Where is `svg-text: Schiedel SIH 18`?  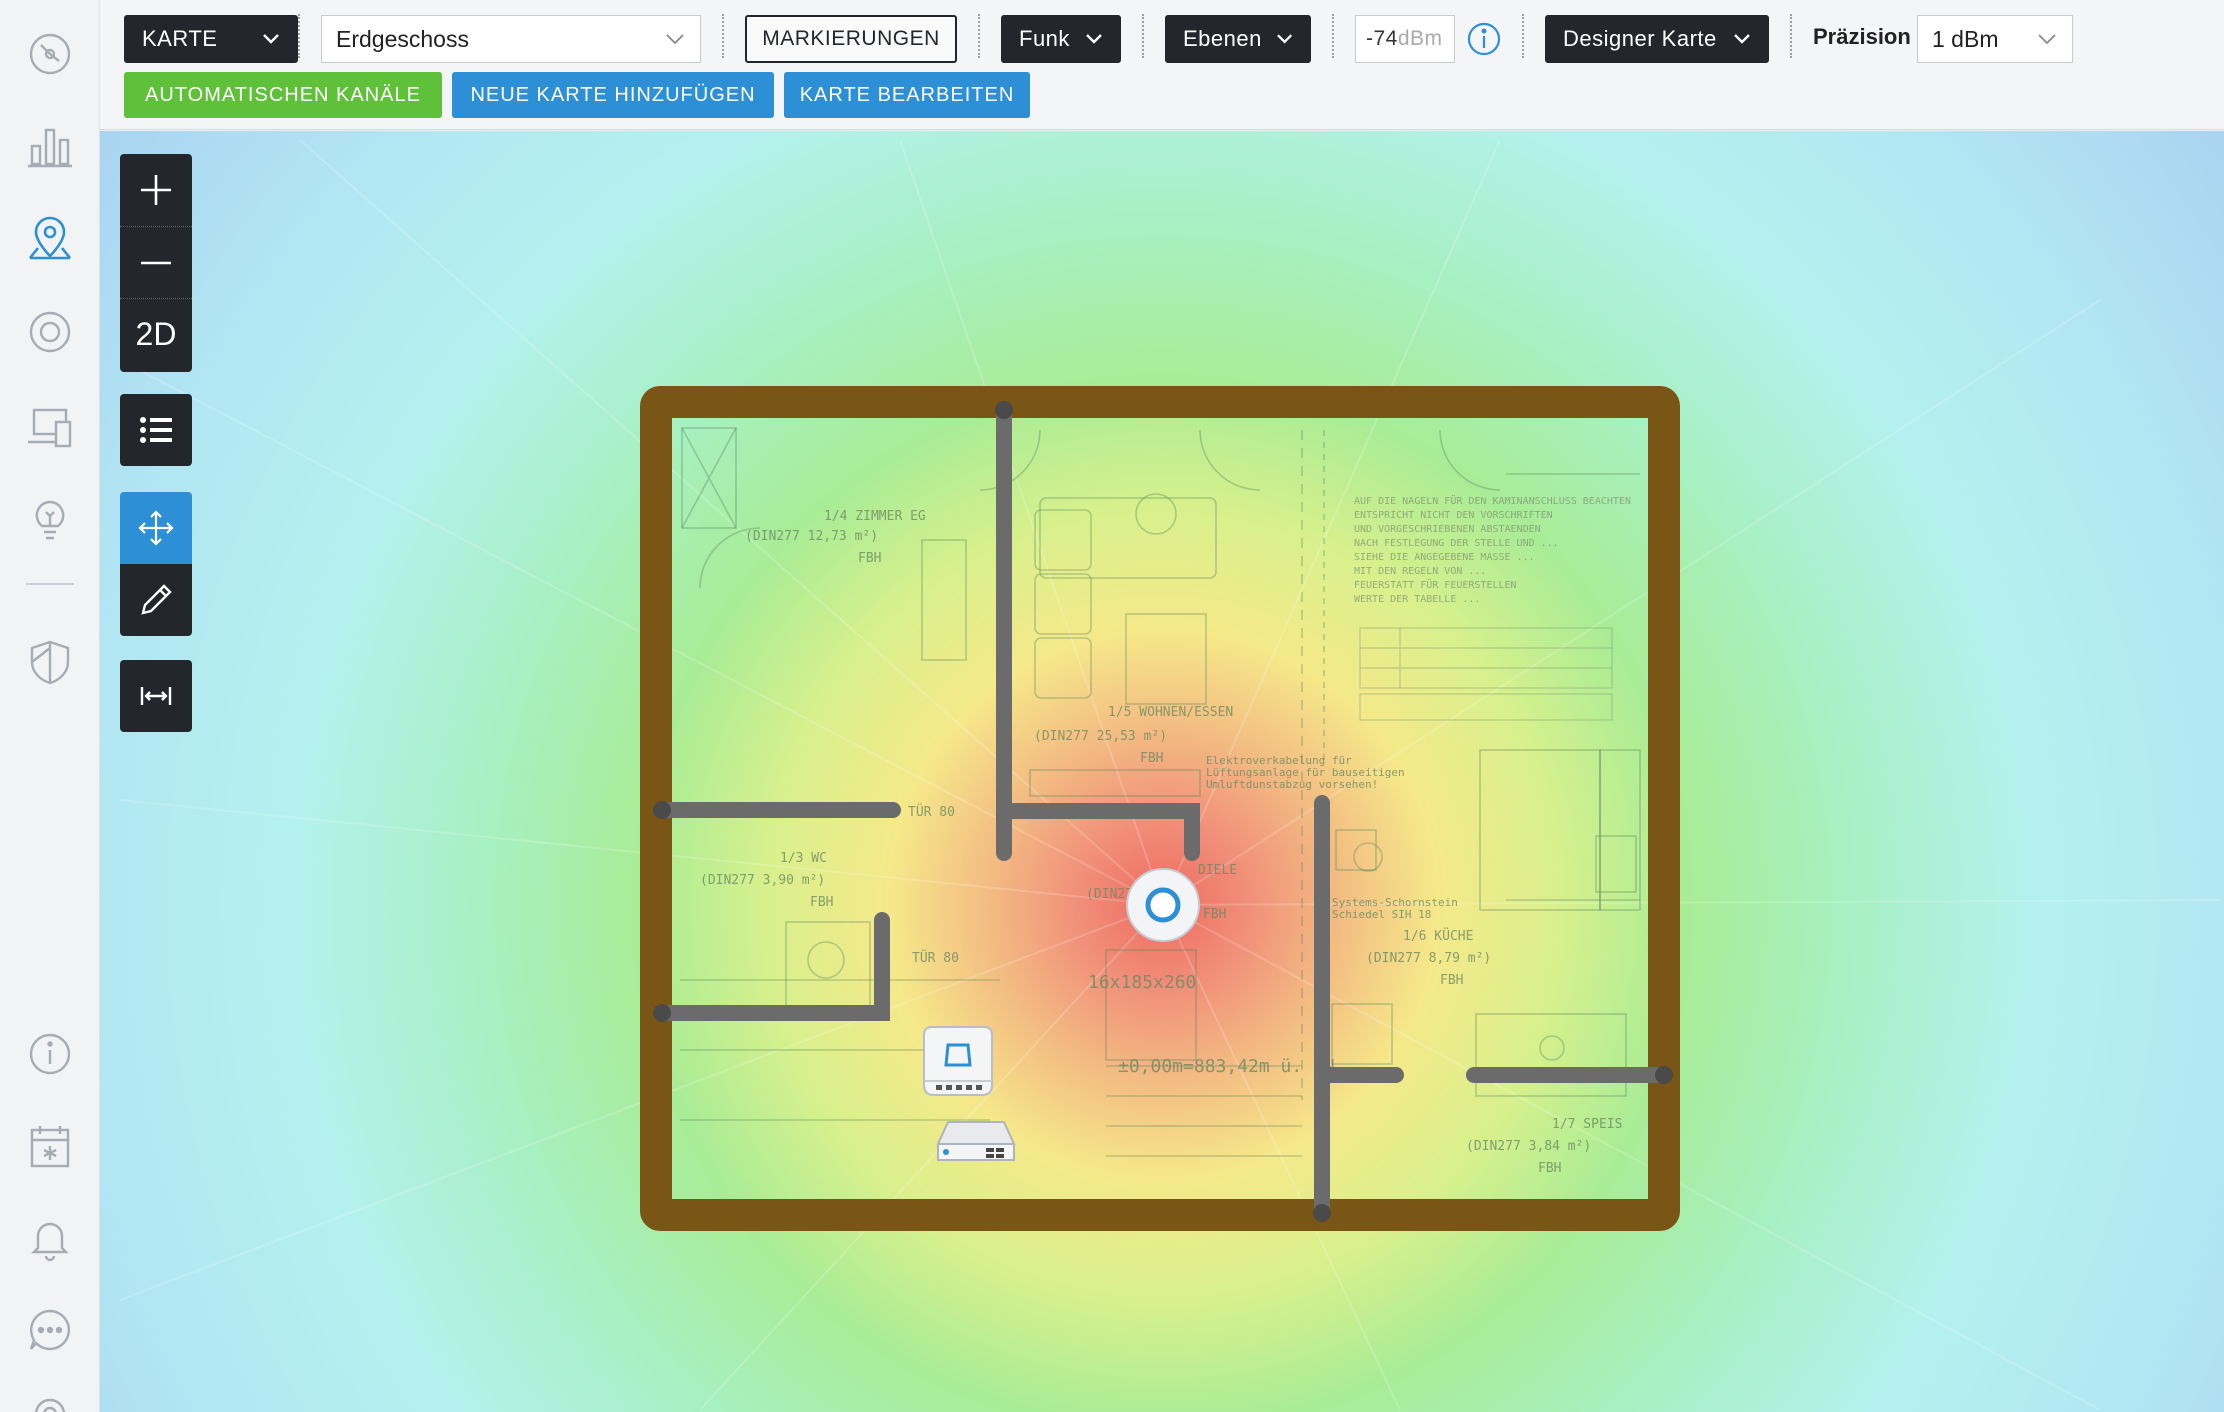
svg-text: Schiedel SIH 18 is located at coordinates (1381, 914).